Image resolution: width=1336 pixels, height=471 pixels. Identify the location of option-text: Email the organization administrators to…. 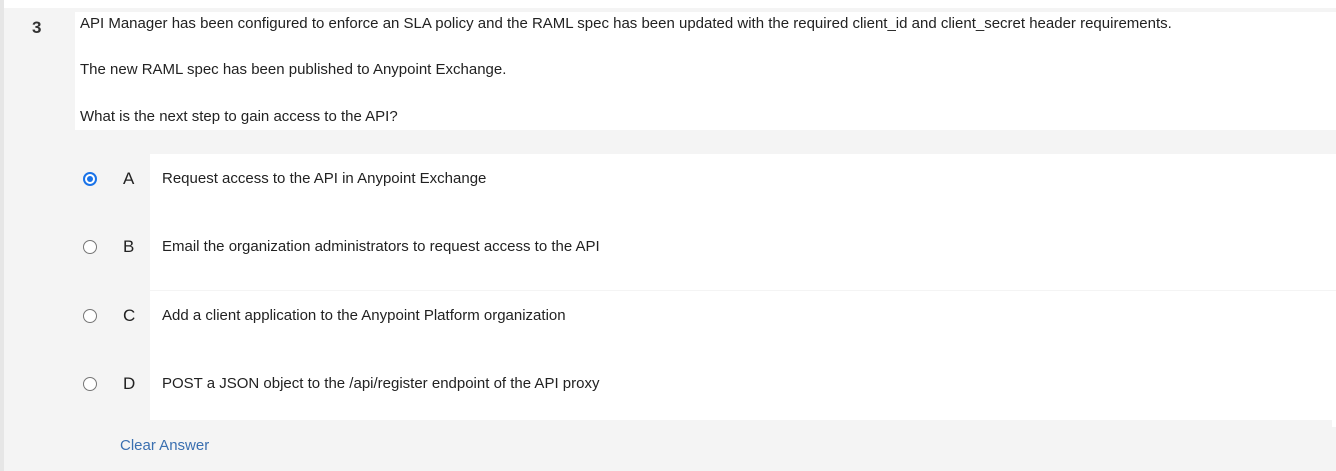
(381, 246).